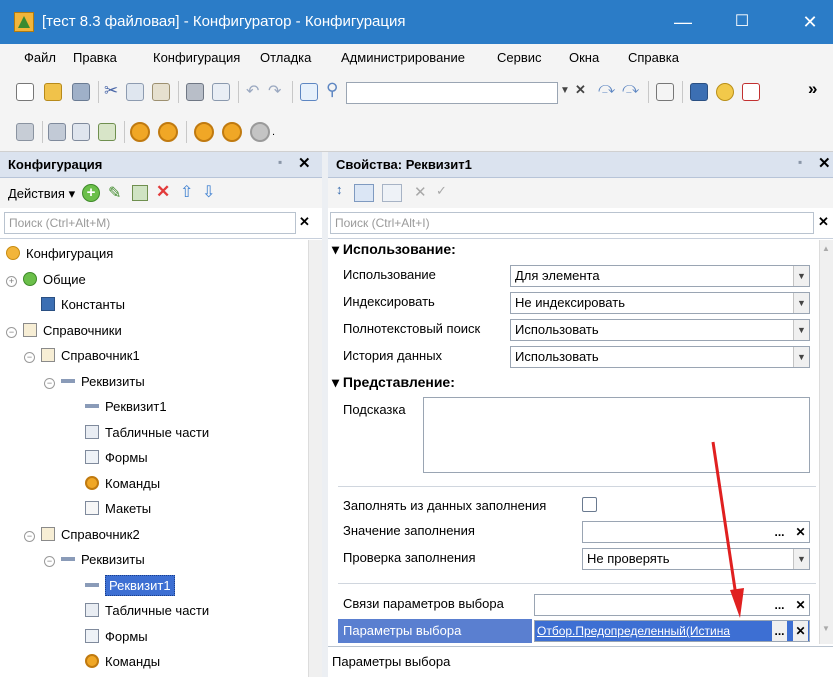 This screenshot has height=677, width=833. Describe the element at coordinates (95, 57) in the screenshot. I see `menu-edit: Правка` at that location.